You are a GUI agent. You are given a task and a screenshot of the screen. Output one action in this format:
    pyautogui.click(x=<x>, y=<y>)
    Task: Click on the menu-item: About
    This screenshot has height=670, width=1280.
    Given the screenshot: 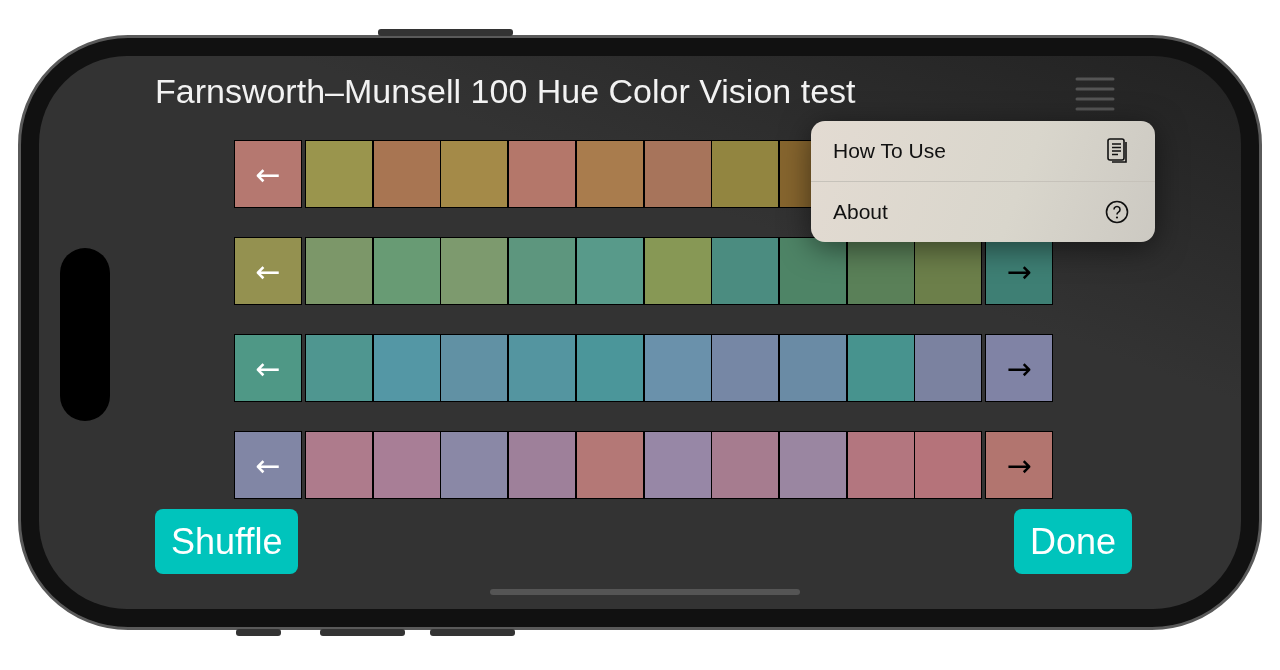 What is the action you would take?
    pyautogui.click(x=983, y=211)
    